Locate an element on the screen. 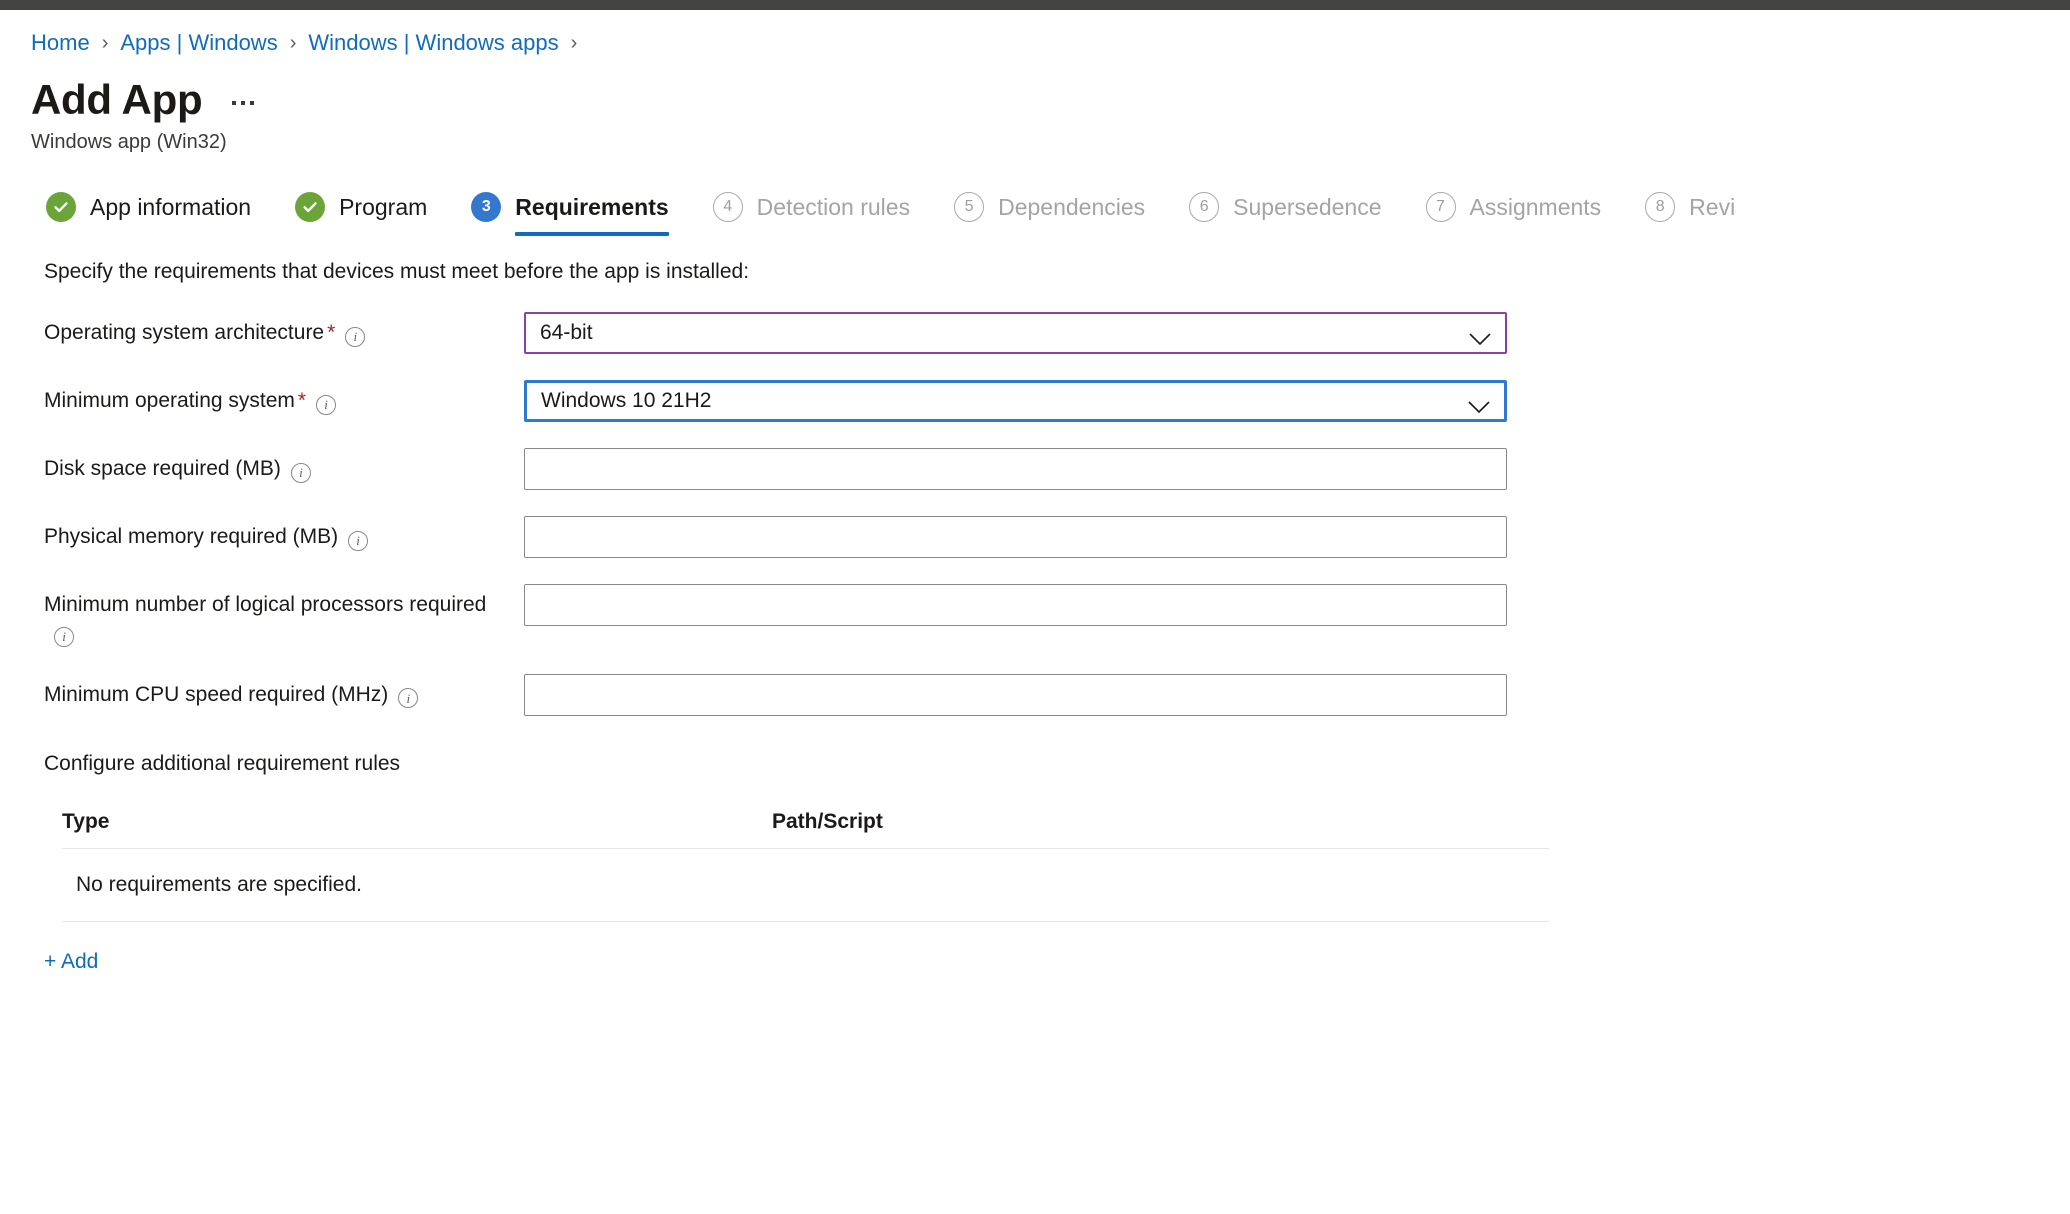  table-body: No requirements are specified. is located at coordinates (805, 884).